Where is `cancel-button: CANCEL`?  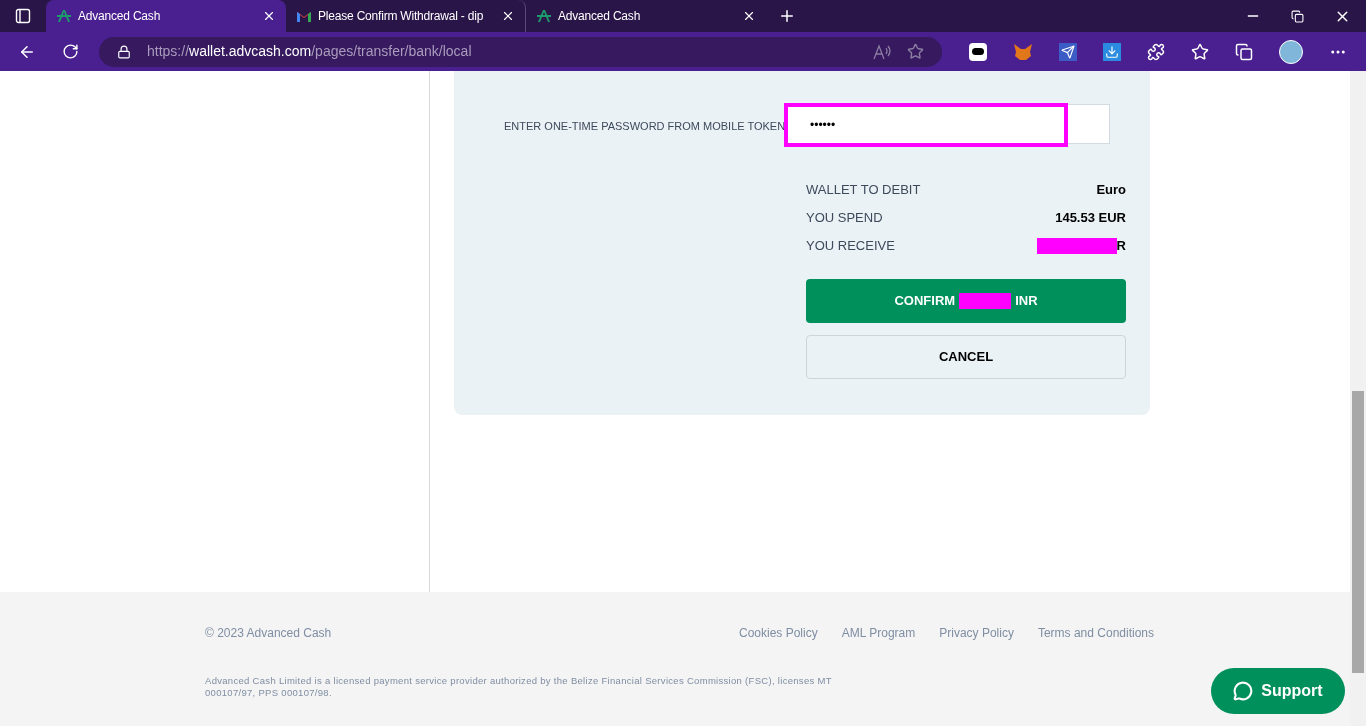
cancel-button: CANCEL is located at coordinates (966, 357).